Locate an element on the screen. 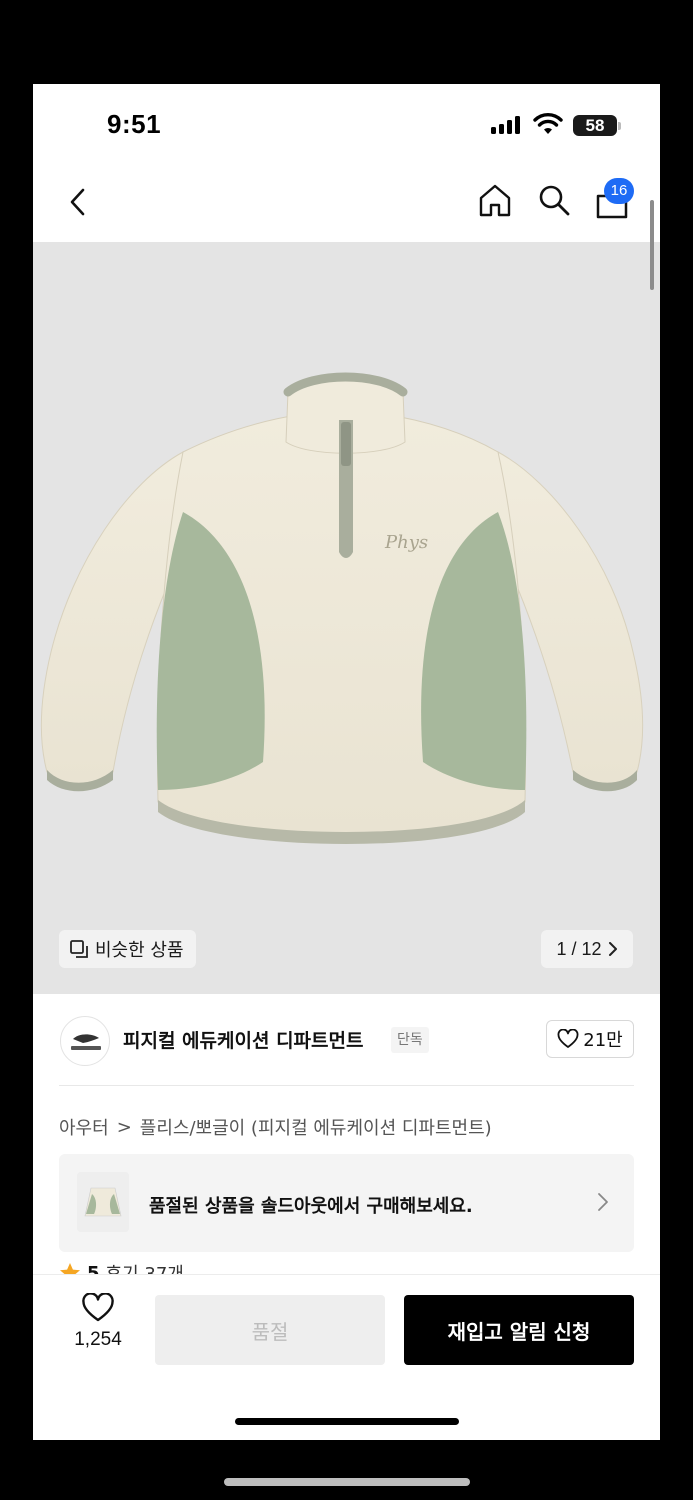 This screenshot has width=693, height=1500. banner-thumbnail is located at coordinates (103, 1202).